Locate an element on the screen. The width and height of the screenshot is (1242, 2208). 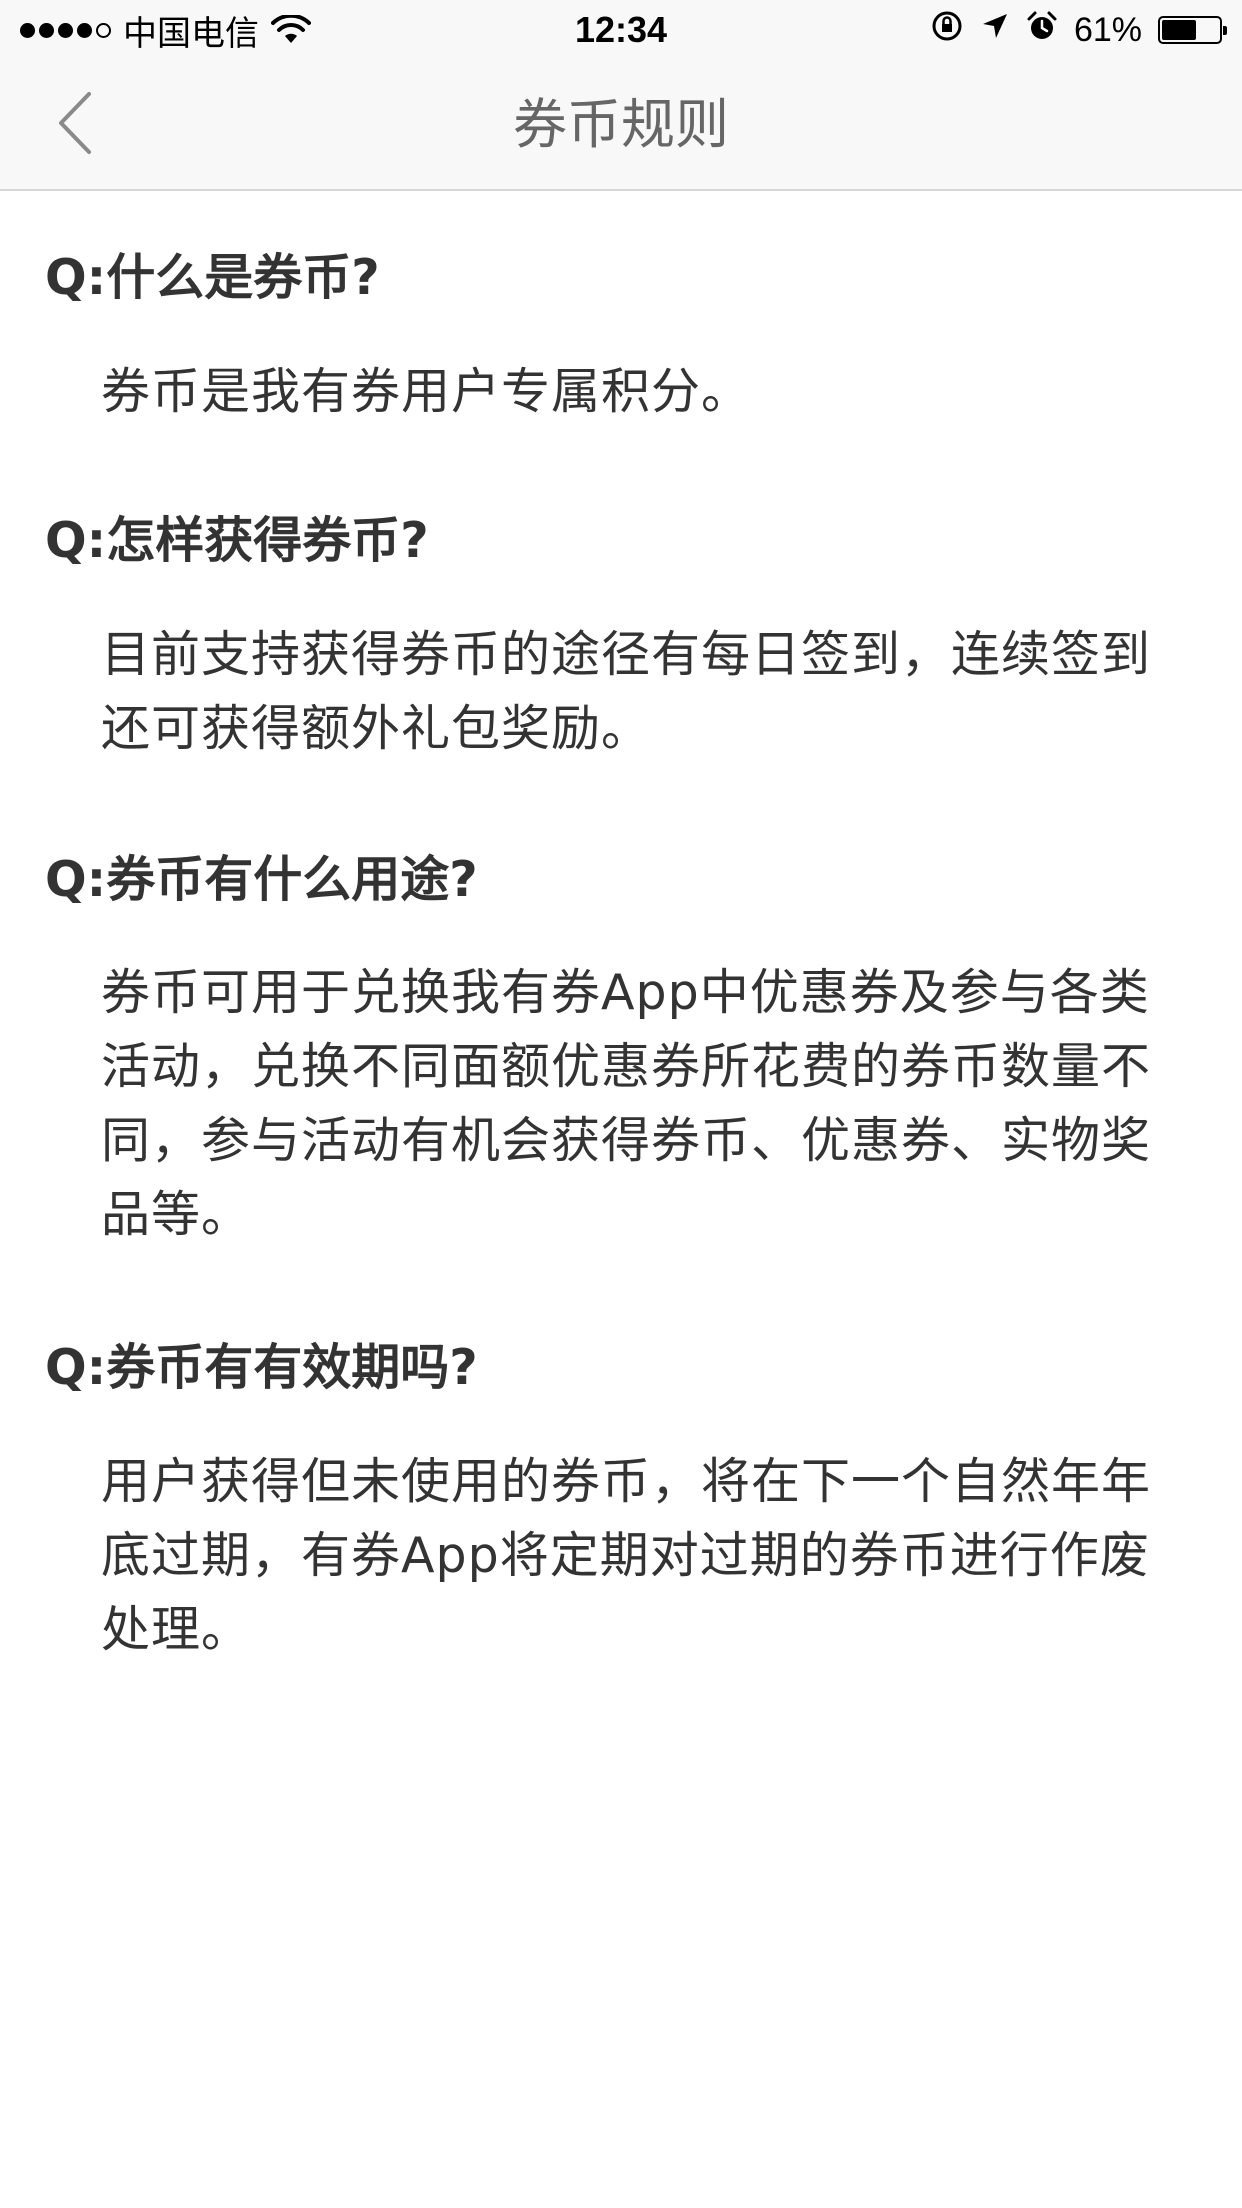
battery-level is located at coordinates (1179, 30).